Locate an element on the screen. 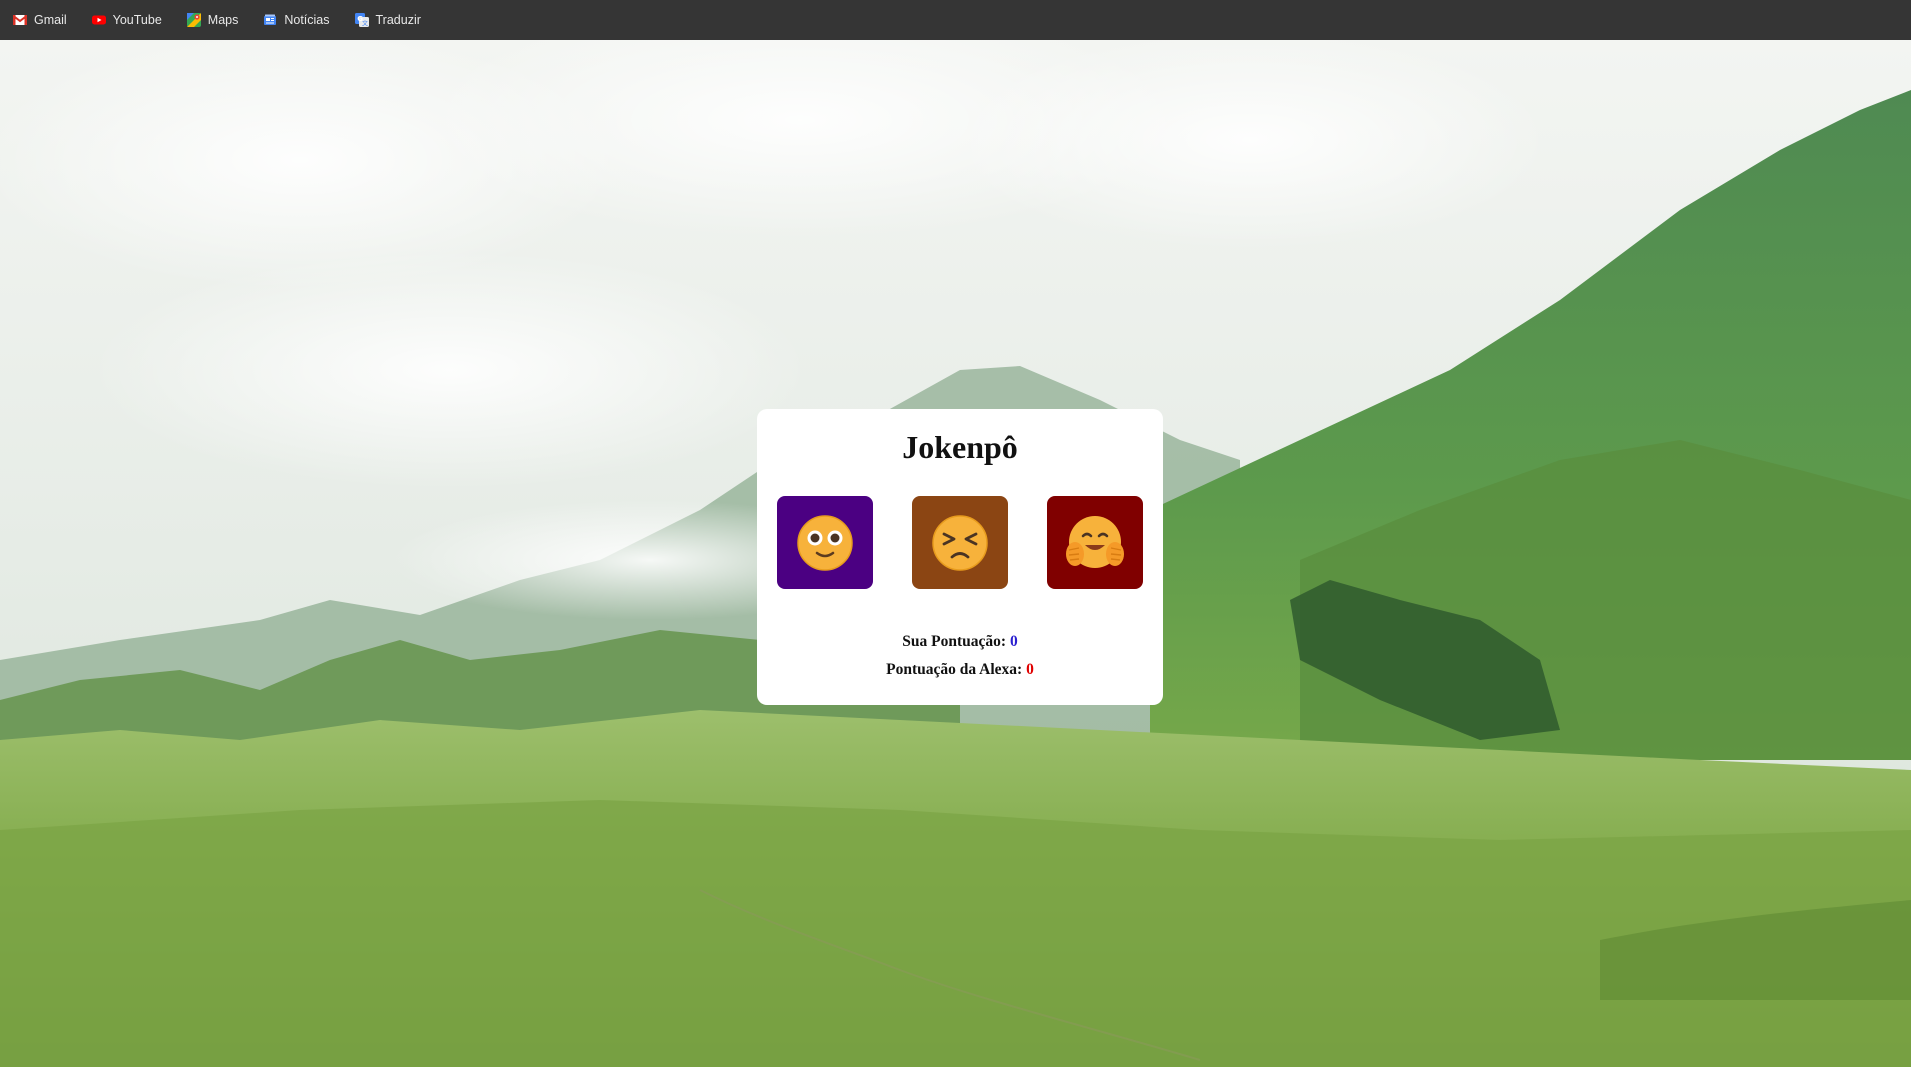 The height and width of the screenshot is (1067, 1911). maps-icon is located at coordinates (194, 20).